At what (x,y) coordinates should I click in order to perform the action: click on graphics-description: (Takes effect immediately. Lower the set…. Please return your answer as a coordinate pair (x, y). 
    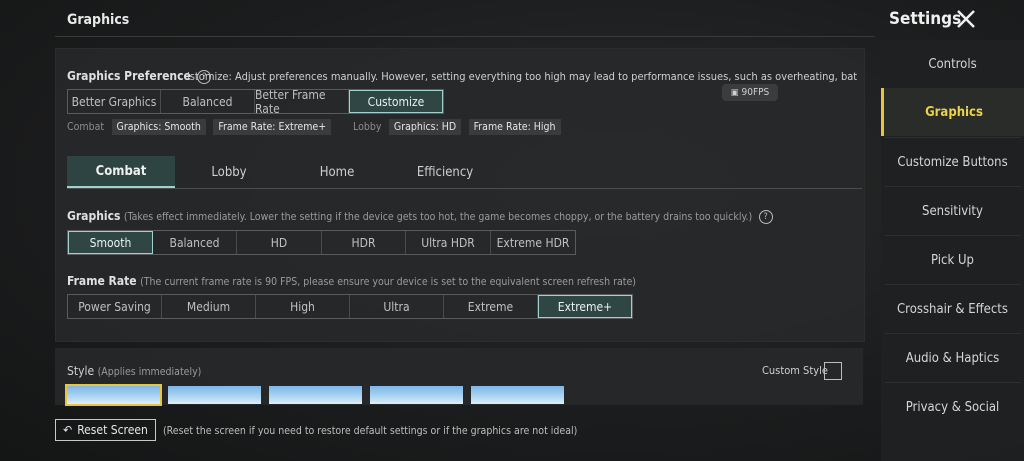
    Looking at the image, I should click on (438, 217).